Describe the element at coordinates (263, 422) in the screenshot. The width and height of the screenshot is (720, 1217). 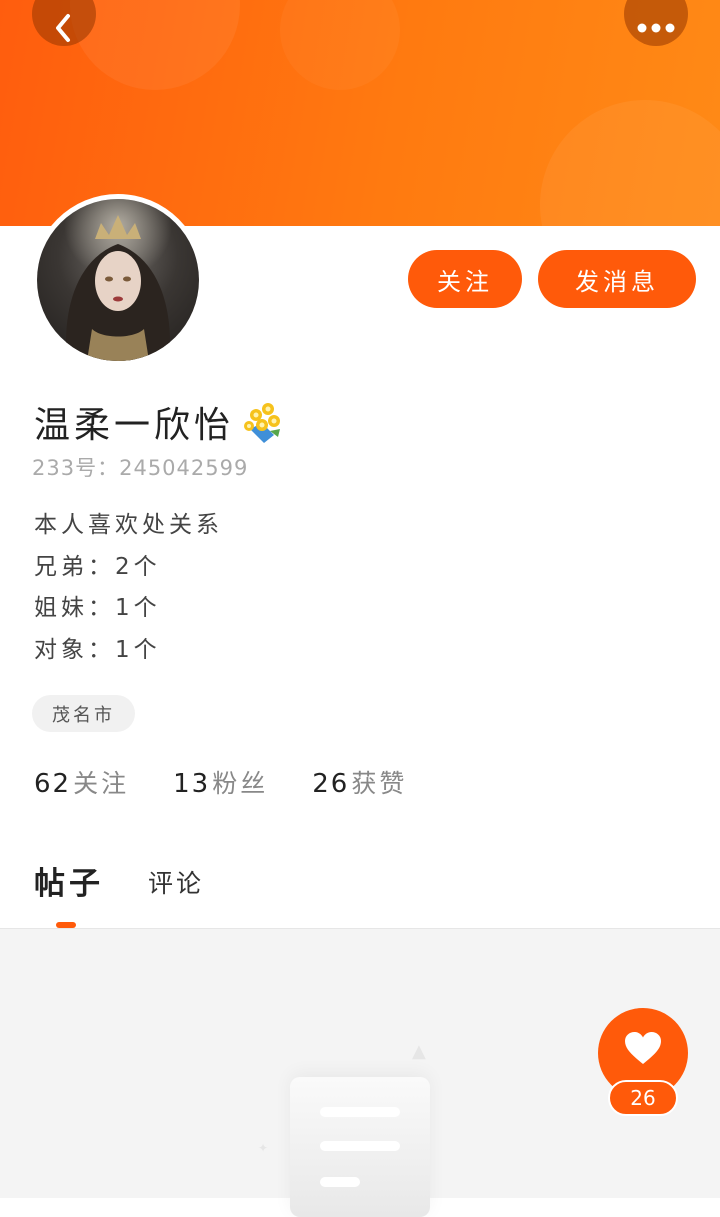
I see `bouquet-icon` at that location.